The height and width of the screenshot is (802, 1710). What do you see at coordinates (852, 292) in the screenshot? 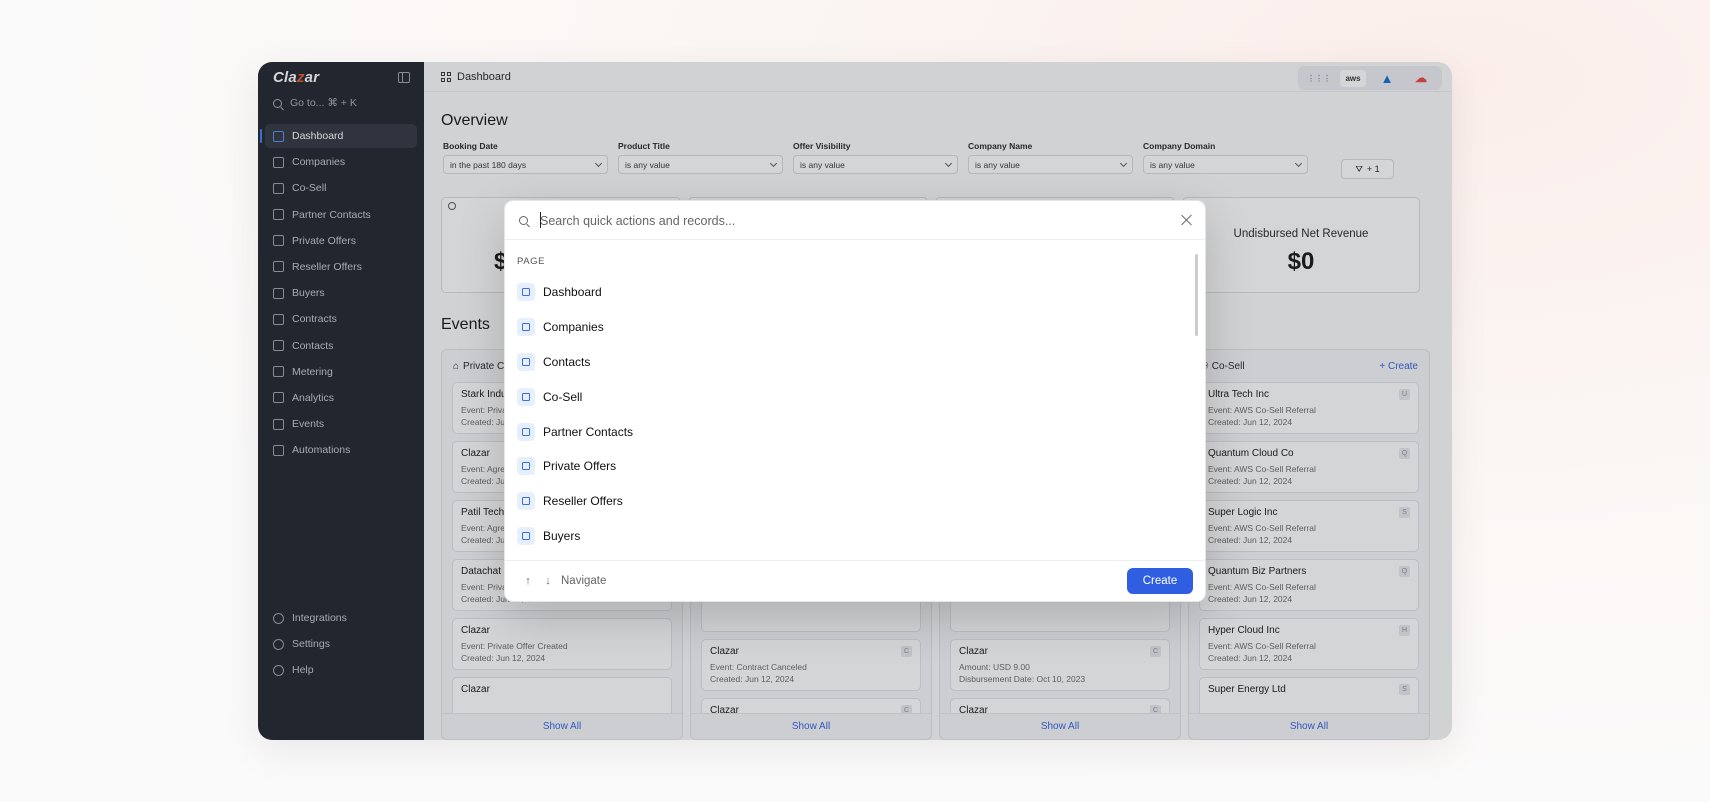
I see `palette-item-dashboard: Dashboard` at bounding box center [852, 292].